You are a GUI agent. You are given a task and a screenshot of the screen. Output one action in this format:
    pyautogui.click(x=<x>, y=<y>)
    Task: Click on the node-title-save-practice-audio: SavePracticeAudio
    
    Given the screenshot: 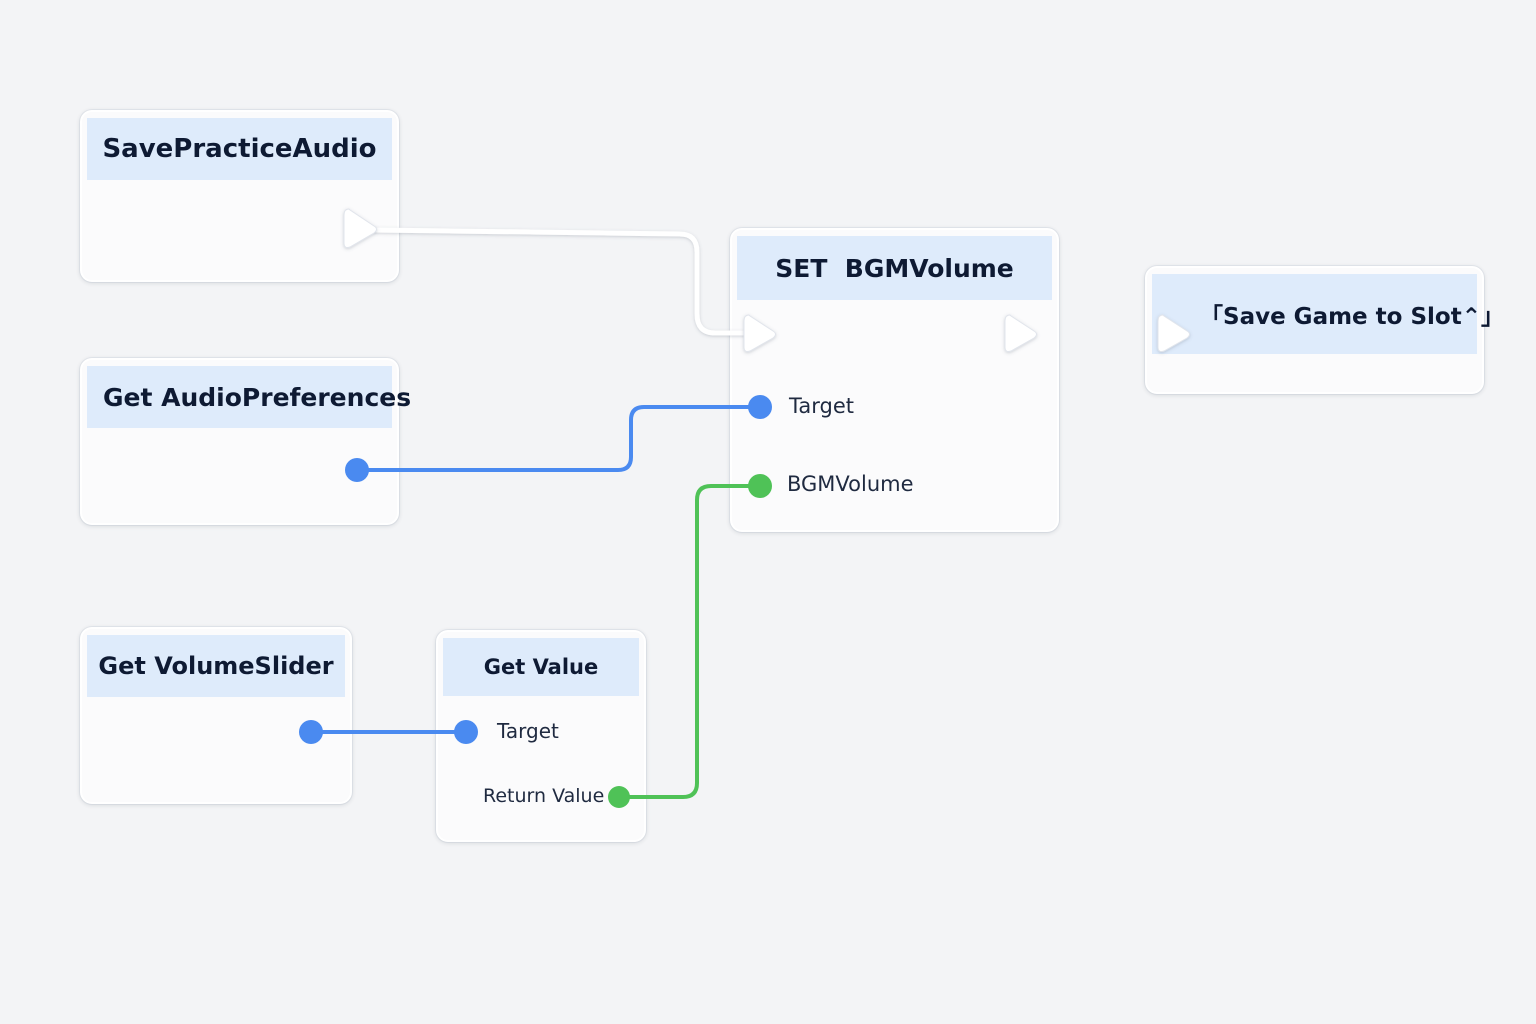 What is the action you would take?
    pyautogui.click(x=239, y=149)
    